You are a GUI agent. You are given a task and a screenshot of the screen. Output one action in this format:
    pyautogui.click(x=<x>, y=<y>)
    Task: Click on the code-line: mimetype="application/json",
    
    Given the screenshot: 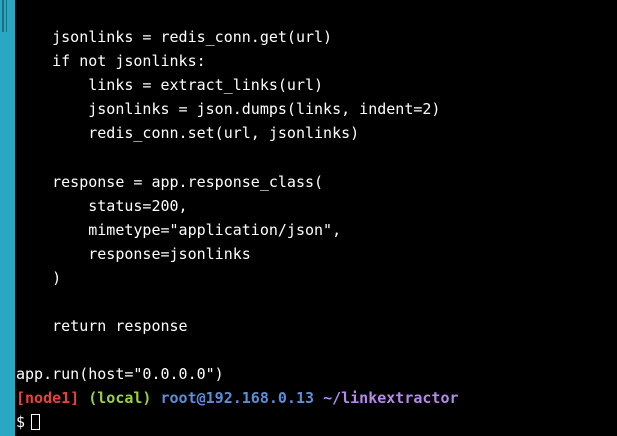 What is the action you would take?
    pyautogui.click(x=179, y=229)
    